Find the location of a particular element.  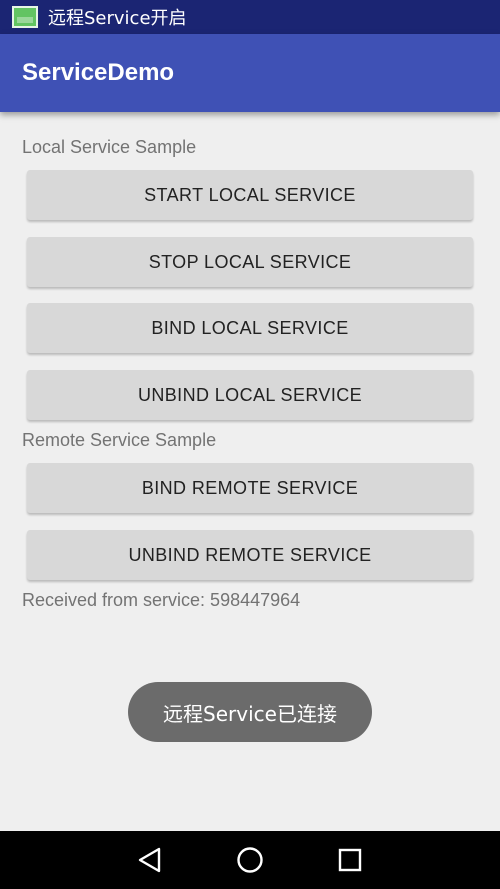

remote-service-section-label: Remote Service Sample is located at coordinates (119, 440).